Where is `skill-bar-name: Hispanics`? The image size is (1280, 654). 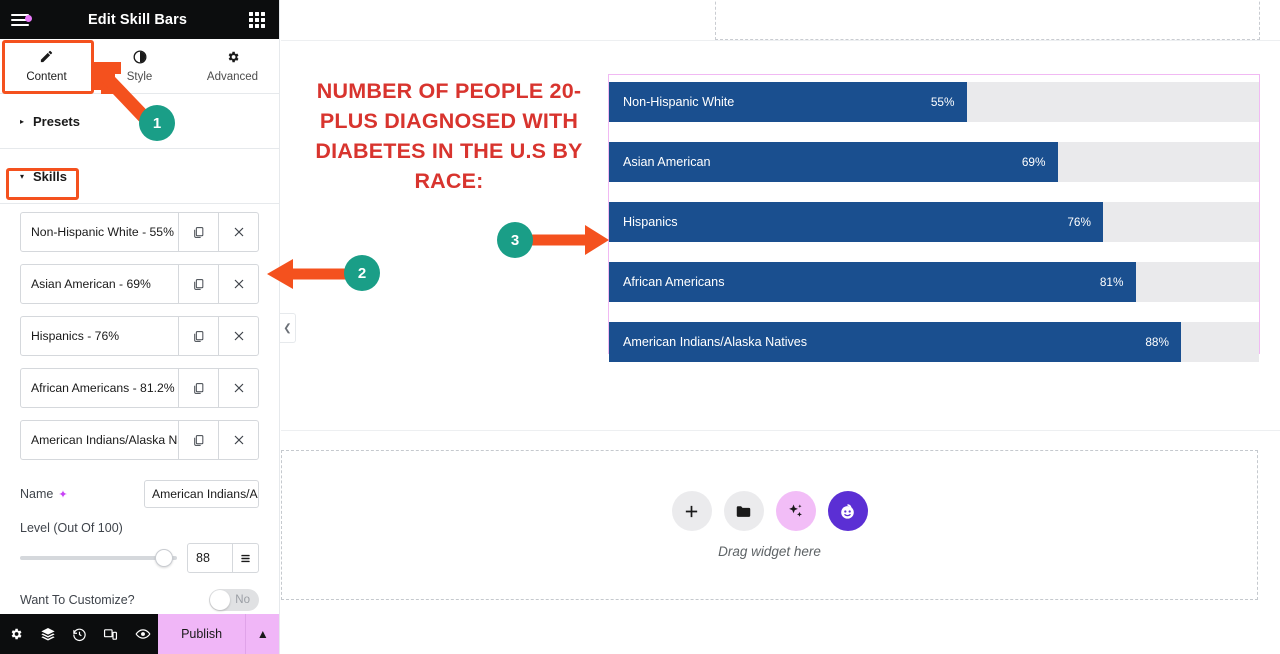
skill-bar-name: Hispanics is located at coordinates (650, 222).